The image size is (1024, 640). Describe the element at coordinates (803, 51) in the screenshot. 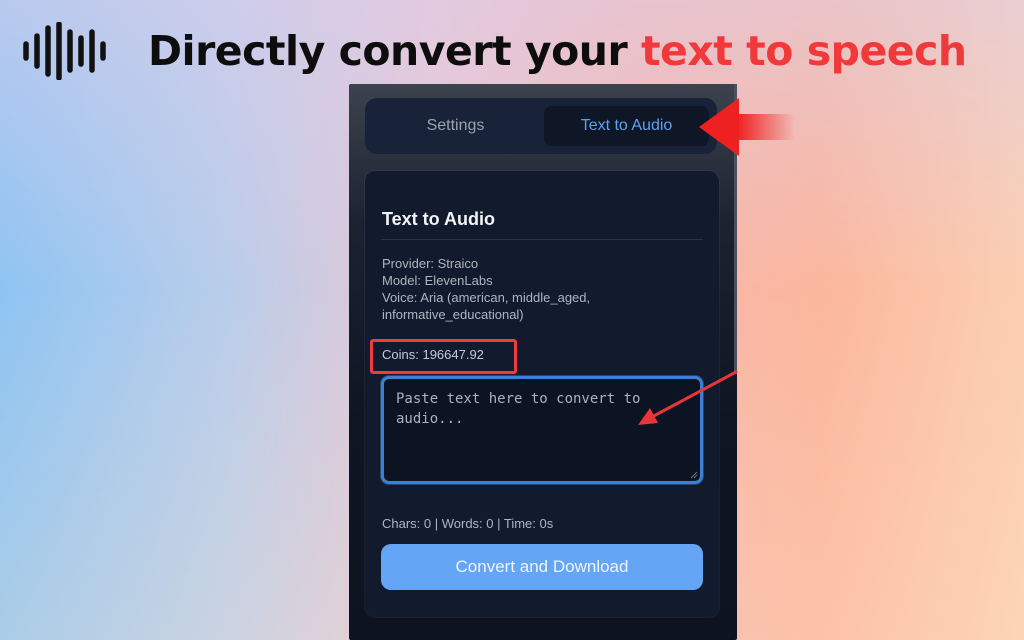

I see `headline-accent: text to speech` at that location.